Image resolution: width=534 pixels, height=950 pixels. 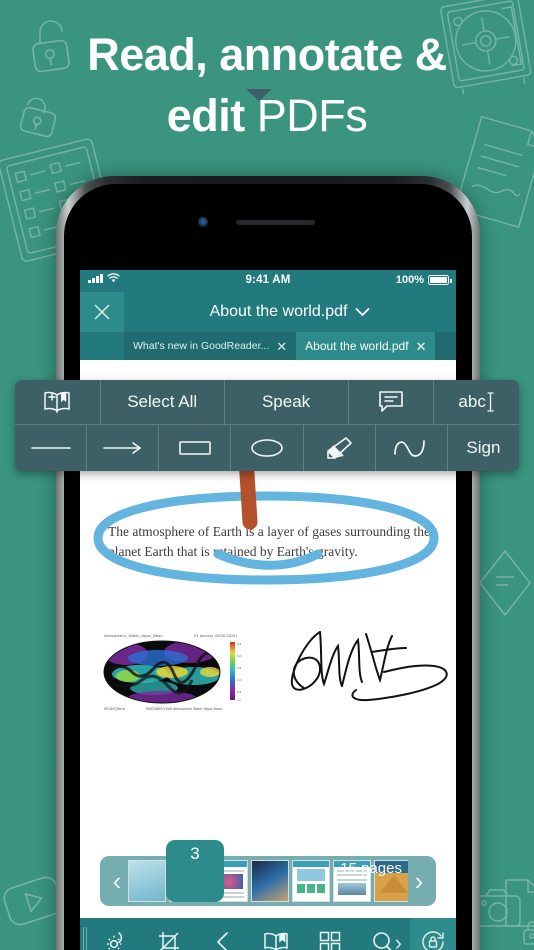 I want to click on svg-text: cm, so click(x=239, y=700).